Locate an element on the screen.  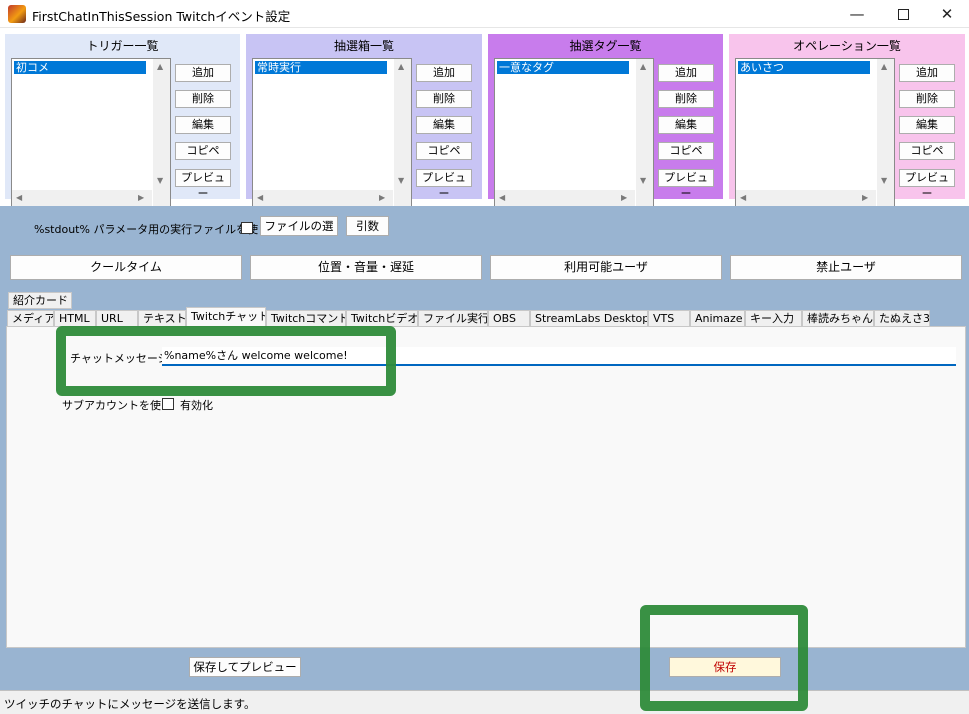
highlight-marker is located at coordinates (724, 658).